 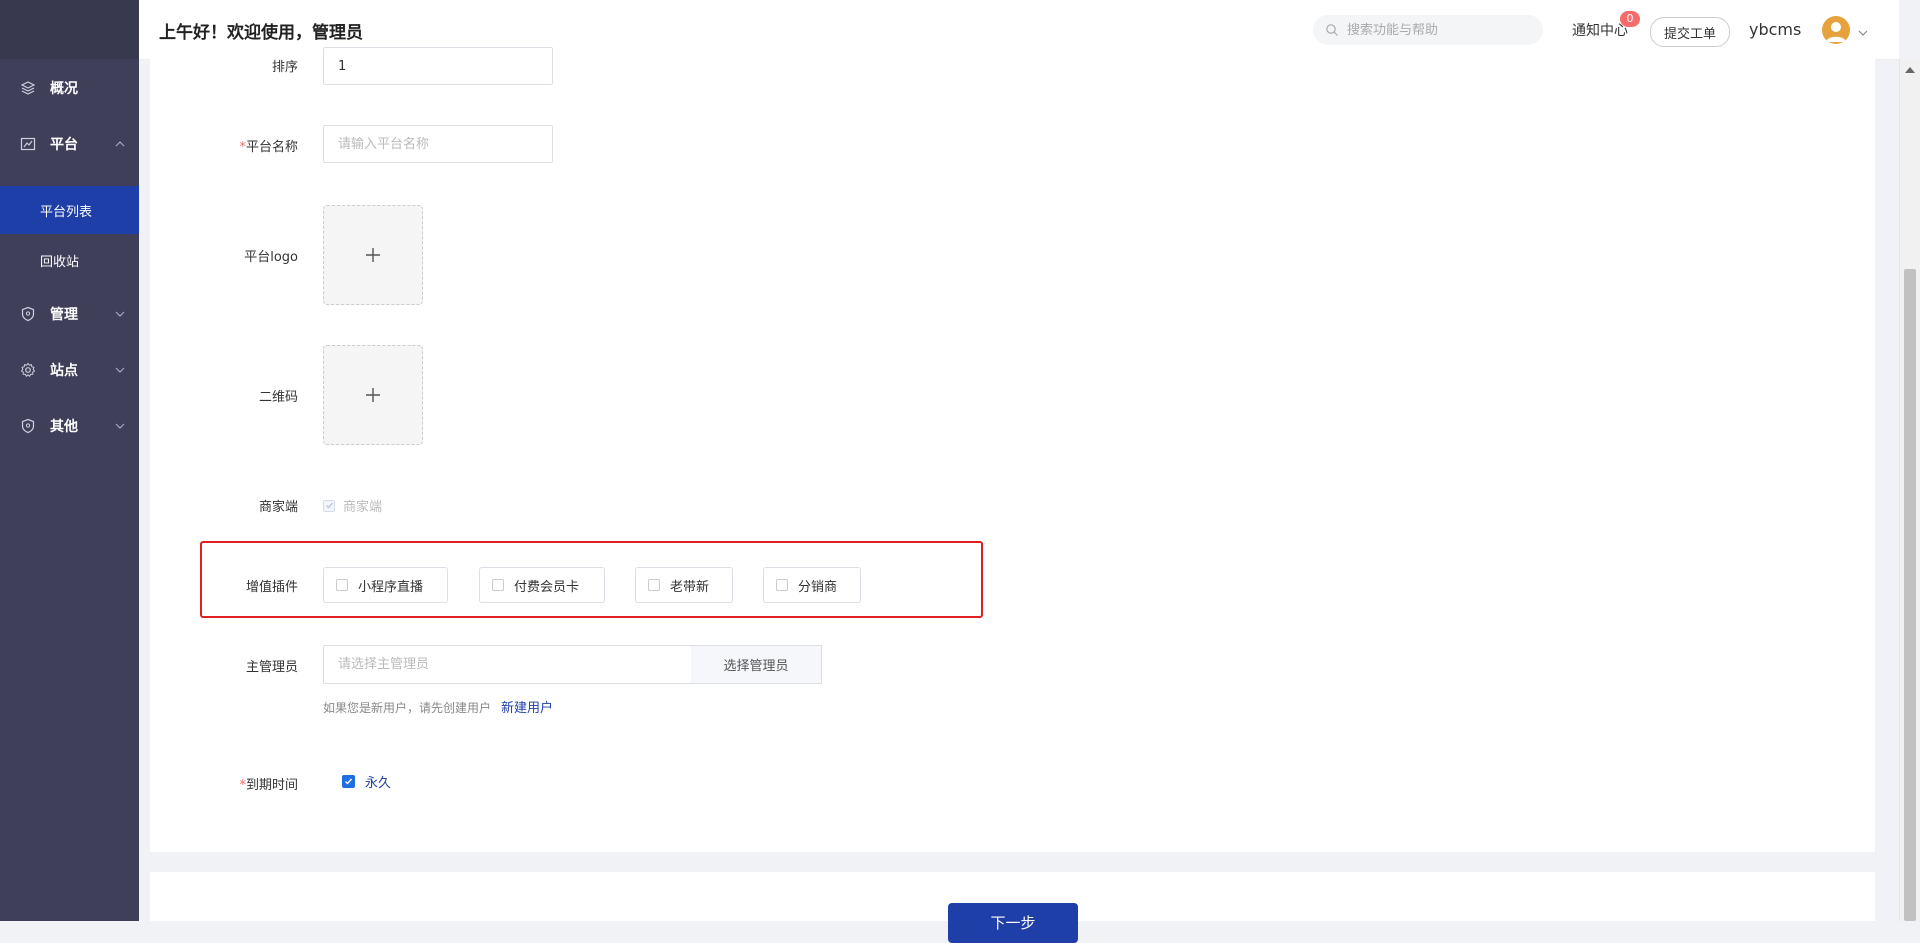 I want to click on plugins-label: 增值插件, so click(x=271, y=587).